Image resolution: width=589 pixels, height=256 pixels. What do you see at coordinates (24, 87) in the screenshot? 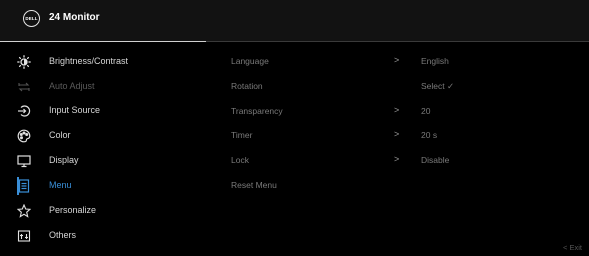
I see `auto-adjust-icon` at bounding box center [24, 87].